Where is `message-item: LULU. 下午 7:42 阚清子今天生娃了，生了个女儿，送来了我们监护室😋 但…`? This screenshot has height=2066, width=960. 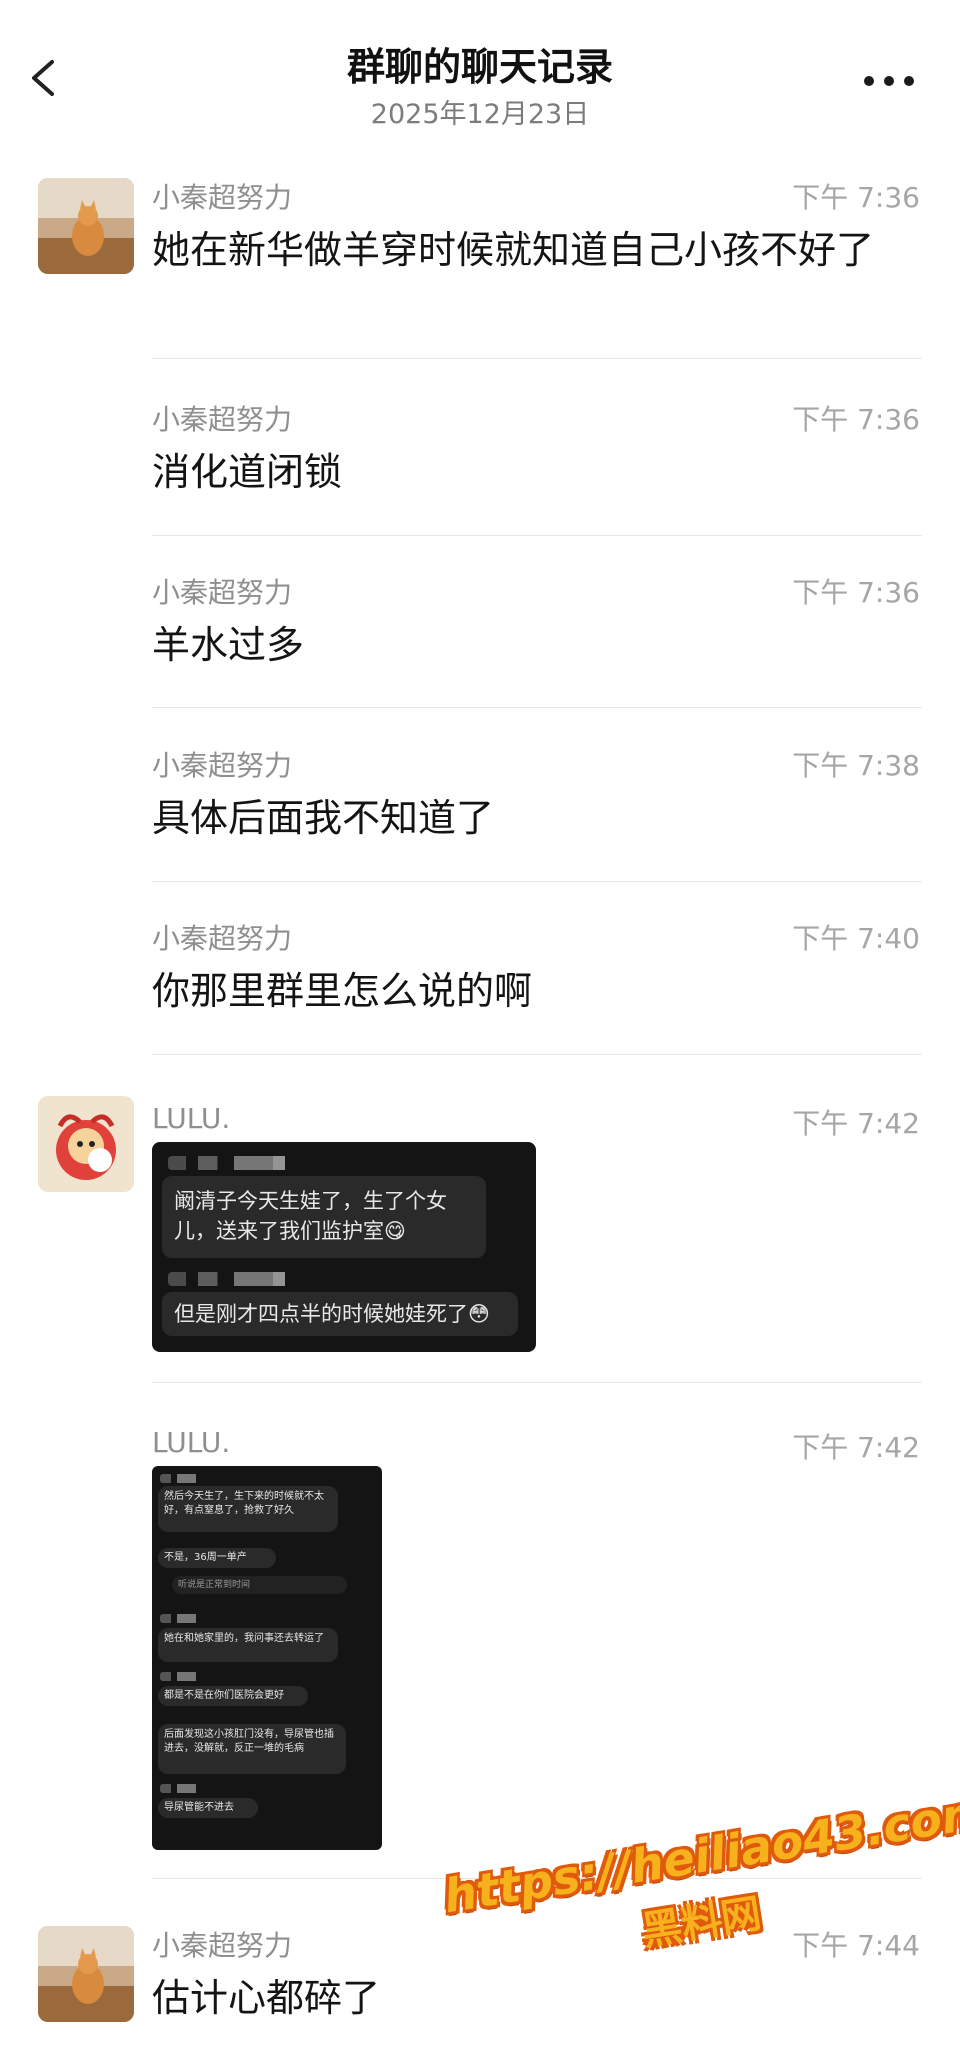
message-item: LULU. 下午 7:42 阚清子今天生娃了，生了个女儿，送来了我们监护室😋 但… is located at coordinates (480, 1234).